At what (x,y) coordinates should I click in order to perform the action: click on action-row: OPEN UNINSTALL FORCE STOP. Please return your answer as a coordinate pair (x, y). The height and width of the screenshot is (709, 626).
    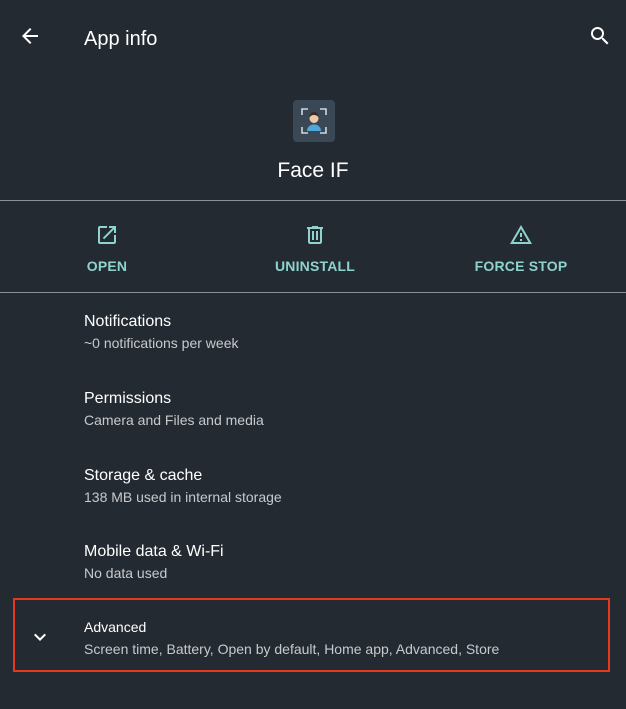
    Looking at the image, I should click on (313, 246).